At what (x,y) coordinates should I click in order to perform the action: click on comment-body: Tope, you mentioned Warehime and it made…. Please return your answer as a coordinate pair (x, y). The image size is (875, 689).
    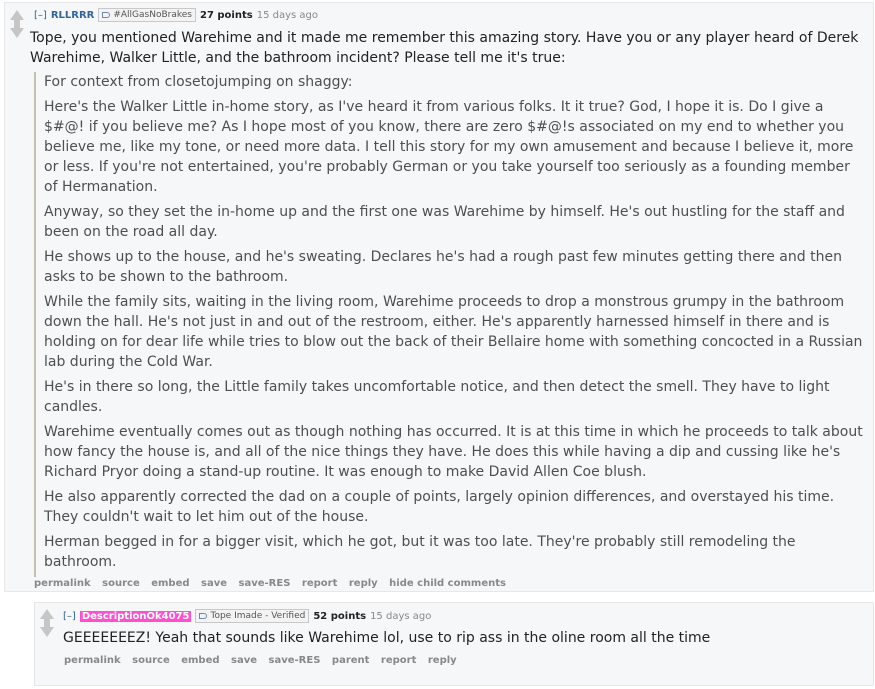
    Looking at the image, I should click on (444, 48).